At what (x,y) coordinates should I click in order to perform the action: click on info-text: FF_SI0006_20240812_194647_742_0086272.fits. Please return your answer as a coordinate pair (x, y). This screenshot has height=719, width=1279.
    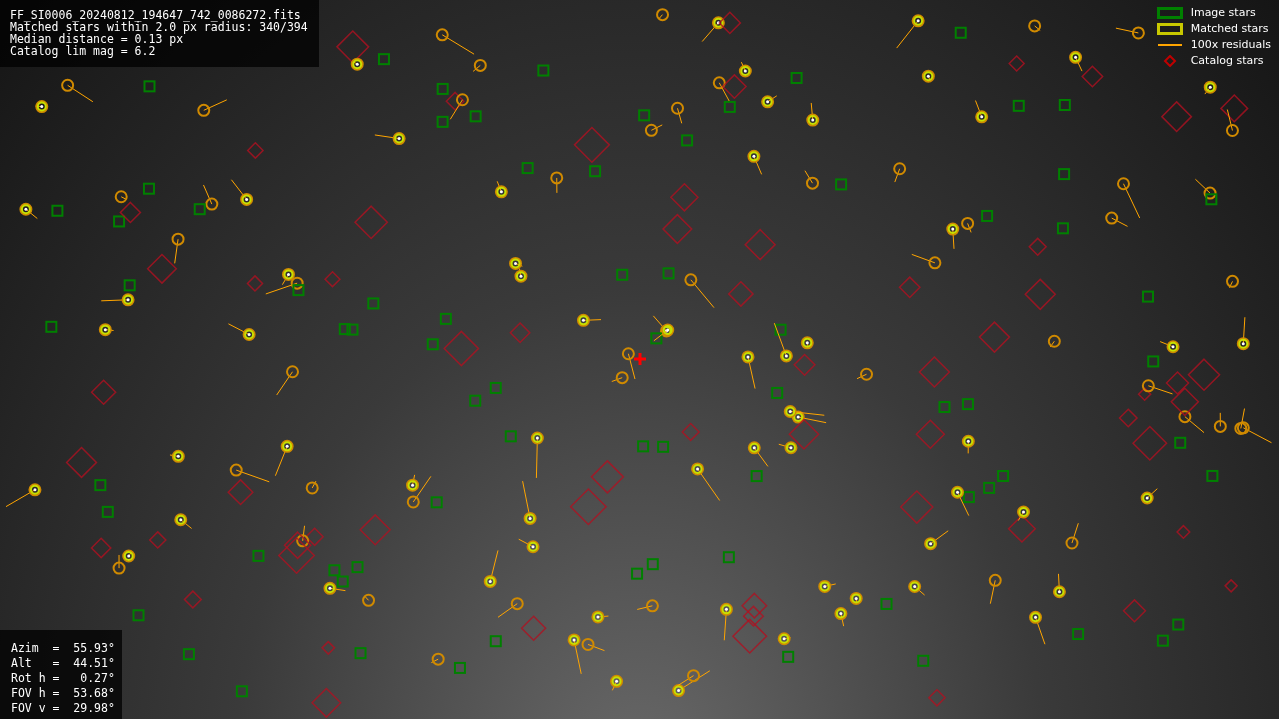
    Looking at the image, I should click on (156, 15).